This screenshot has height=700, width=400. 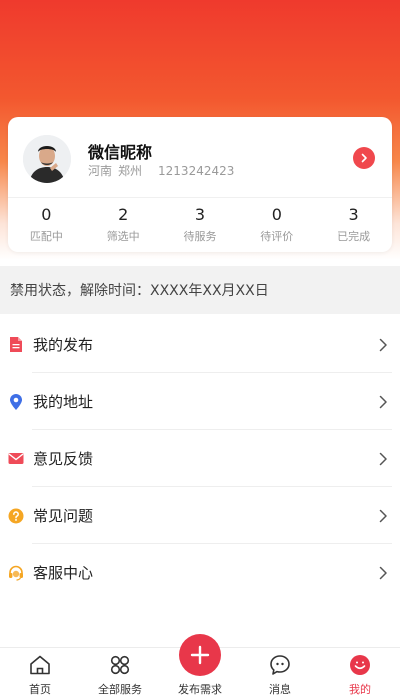 I want to click on bottom-tab-bar: 首页 全部服务 发布需求 消息 我的, so click(x=200, y=667).